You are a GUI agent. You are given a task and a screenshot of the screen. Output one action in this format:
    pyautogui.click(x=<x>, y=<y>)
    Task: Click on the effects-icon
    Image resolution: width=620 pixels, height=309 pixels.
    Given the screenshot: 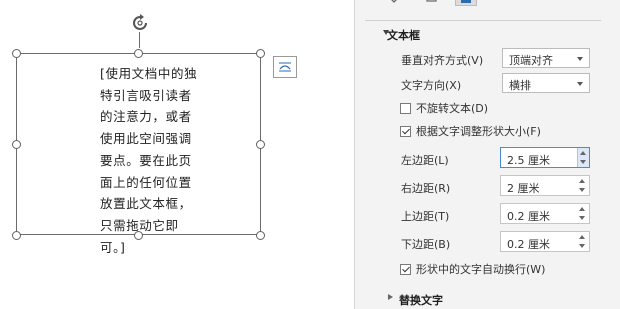 What is the action you would take?
    pyautogui.click(x=432, y=3)
    